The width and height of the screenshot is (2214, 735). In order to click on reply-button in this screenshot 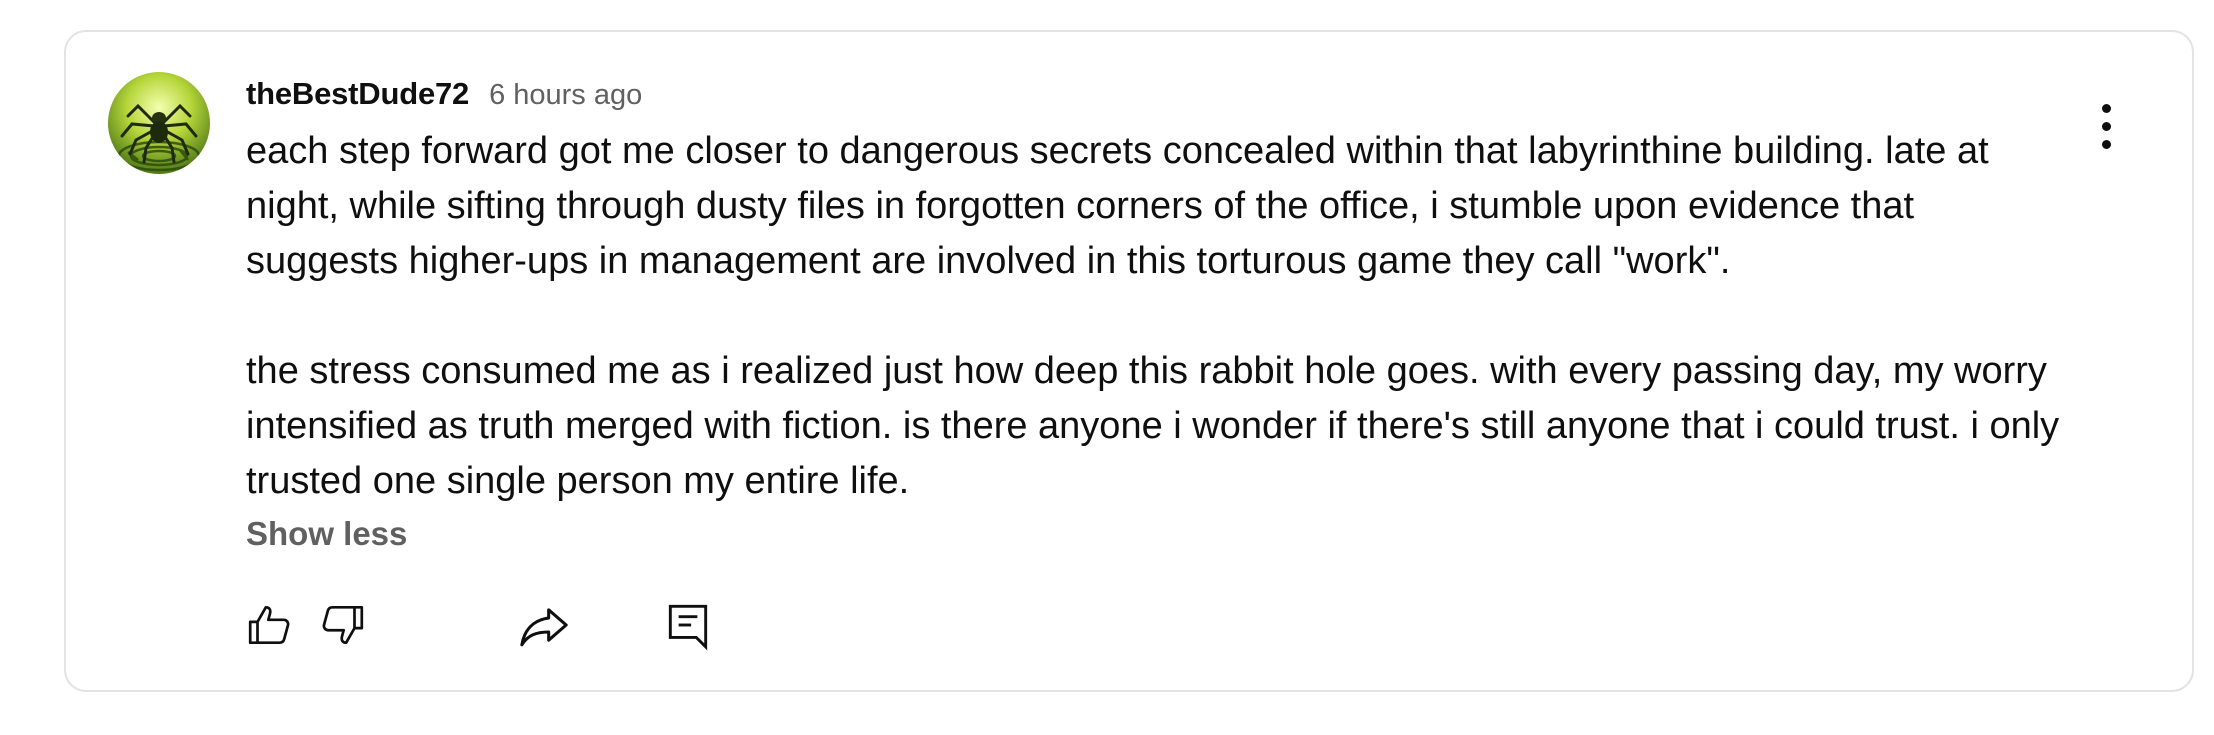, I will do `click(688, 625)`.